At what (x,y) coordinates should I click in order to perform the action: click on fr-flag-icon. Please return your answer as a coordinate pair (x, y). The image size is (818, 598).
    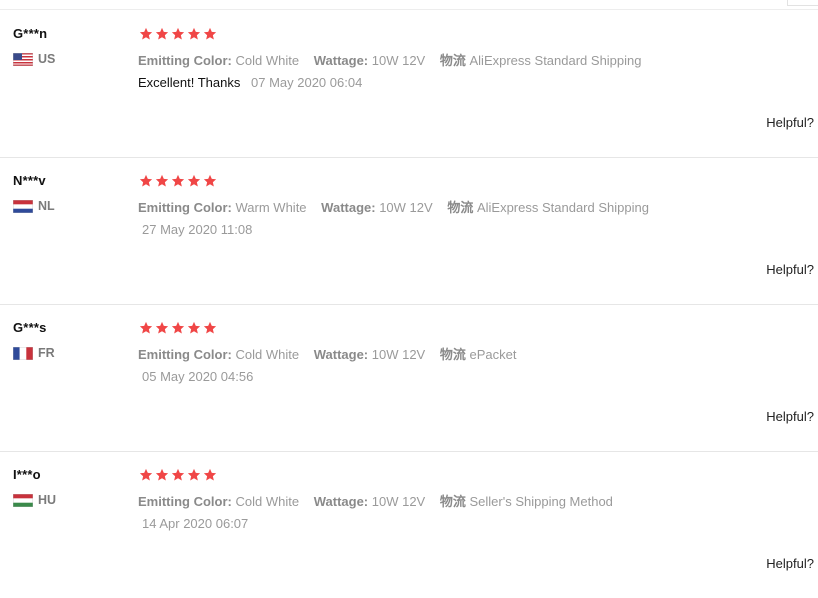
    Looking at the image, I should click on (23, 353).